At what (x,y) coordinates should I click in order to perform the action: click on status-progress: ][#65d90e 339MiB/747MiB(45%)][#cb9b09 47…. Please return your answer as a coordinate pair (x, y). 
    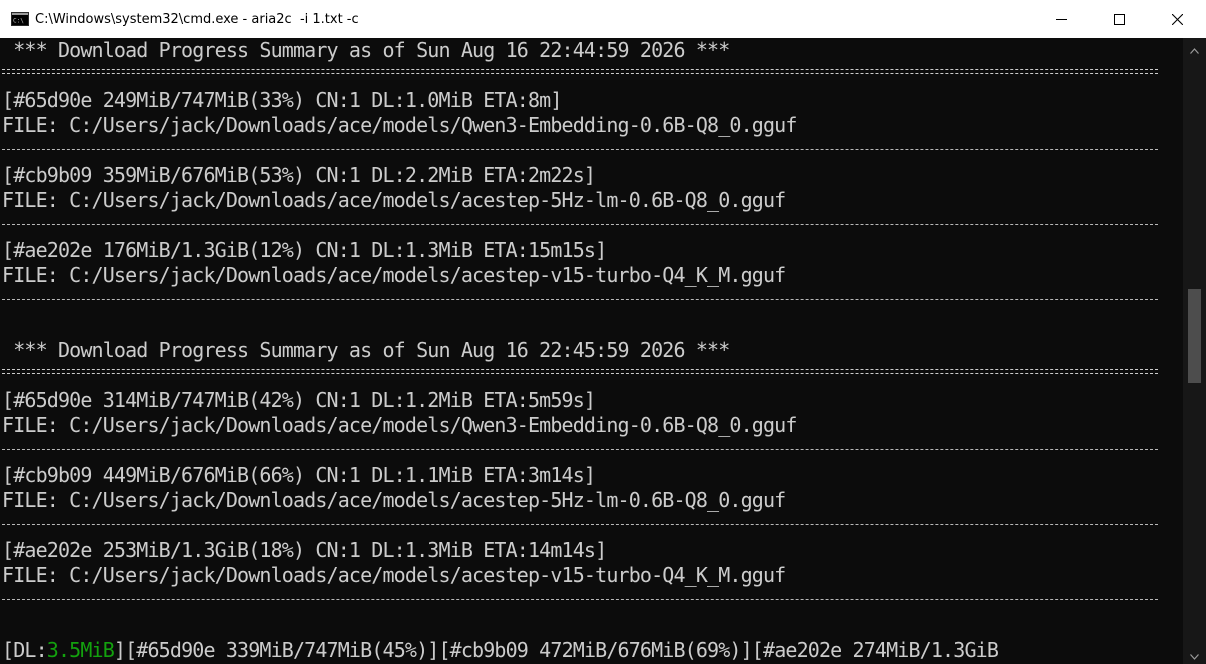
    Looking at the image, I should click on (556, 650).